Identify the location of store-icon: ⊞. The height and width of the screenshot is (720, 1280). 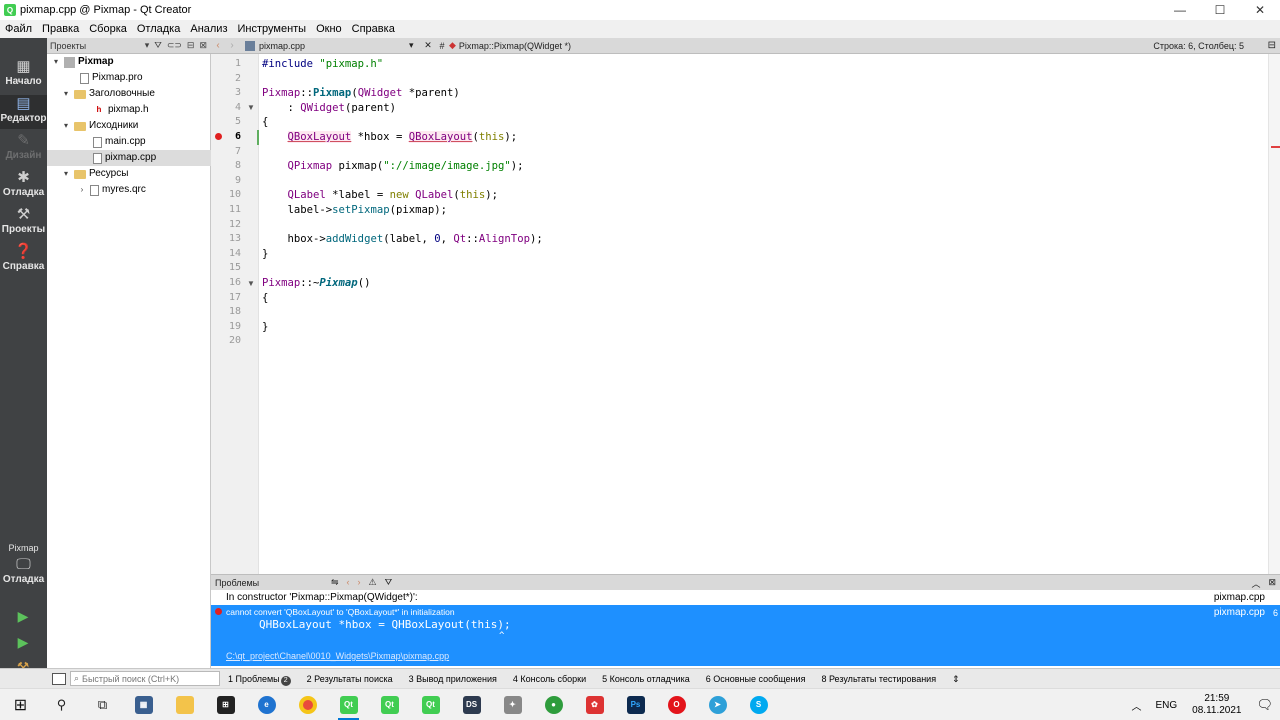
(225, 704).